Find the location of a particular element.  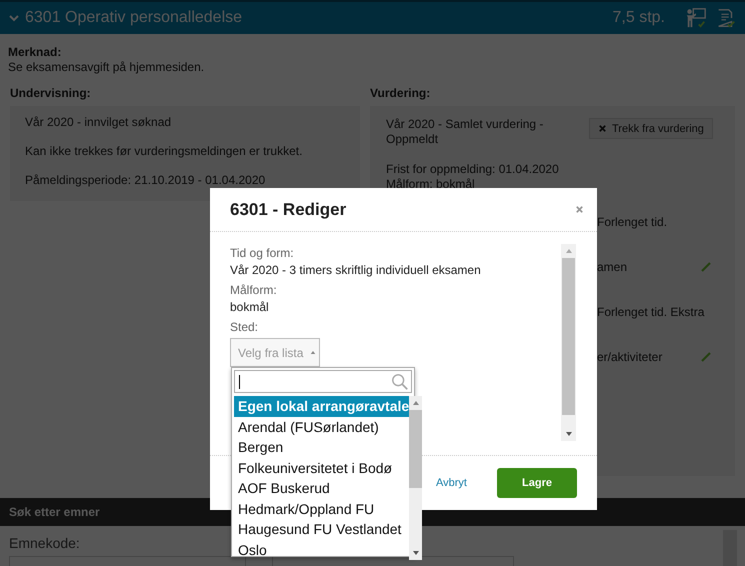

dropdown-option: Bergen is located at coordinates (322, 447).